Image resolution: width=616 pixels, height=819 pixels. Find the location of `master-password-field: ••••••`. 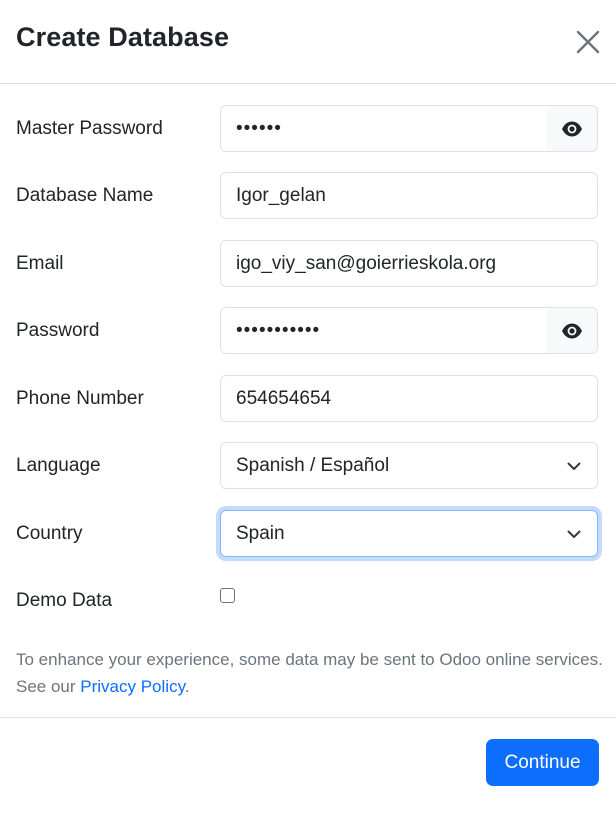

master-password-field: •••••• is located at coordinates (384, 128).